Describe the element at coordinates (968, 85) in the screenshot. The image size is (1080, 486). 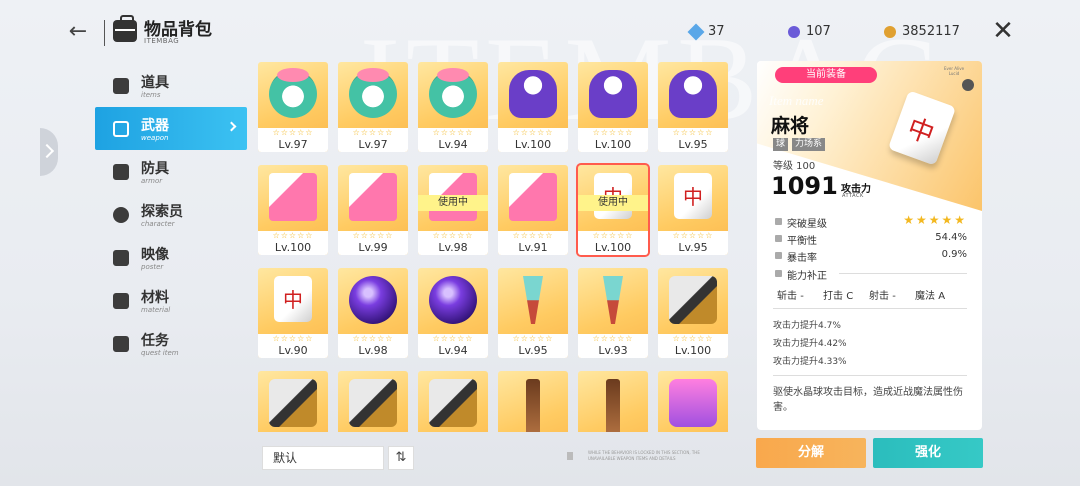
I see `lock-icon` at that location.